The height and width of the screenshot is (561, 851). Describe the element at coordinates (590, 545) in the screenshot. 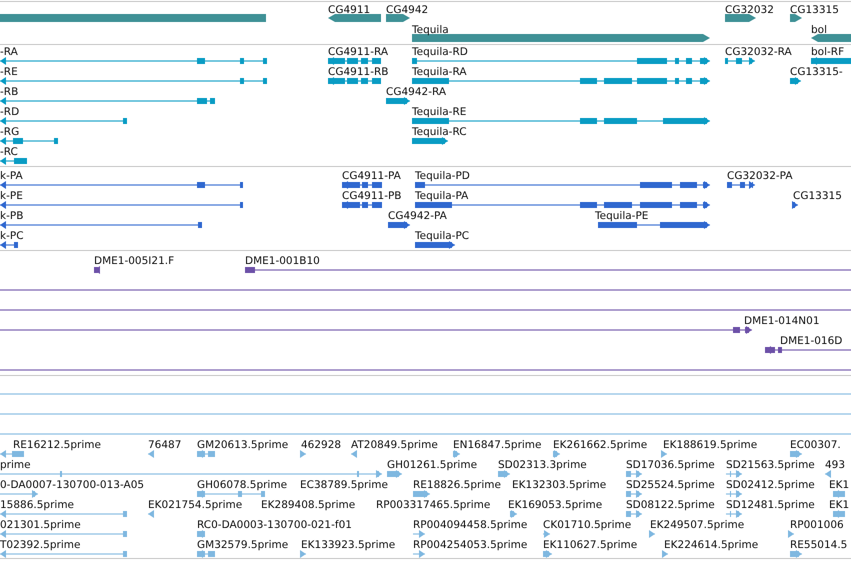

I see `feature-label: EK110627.5prime` at that location.